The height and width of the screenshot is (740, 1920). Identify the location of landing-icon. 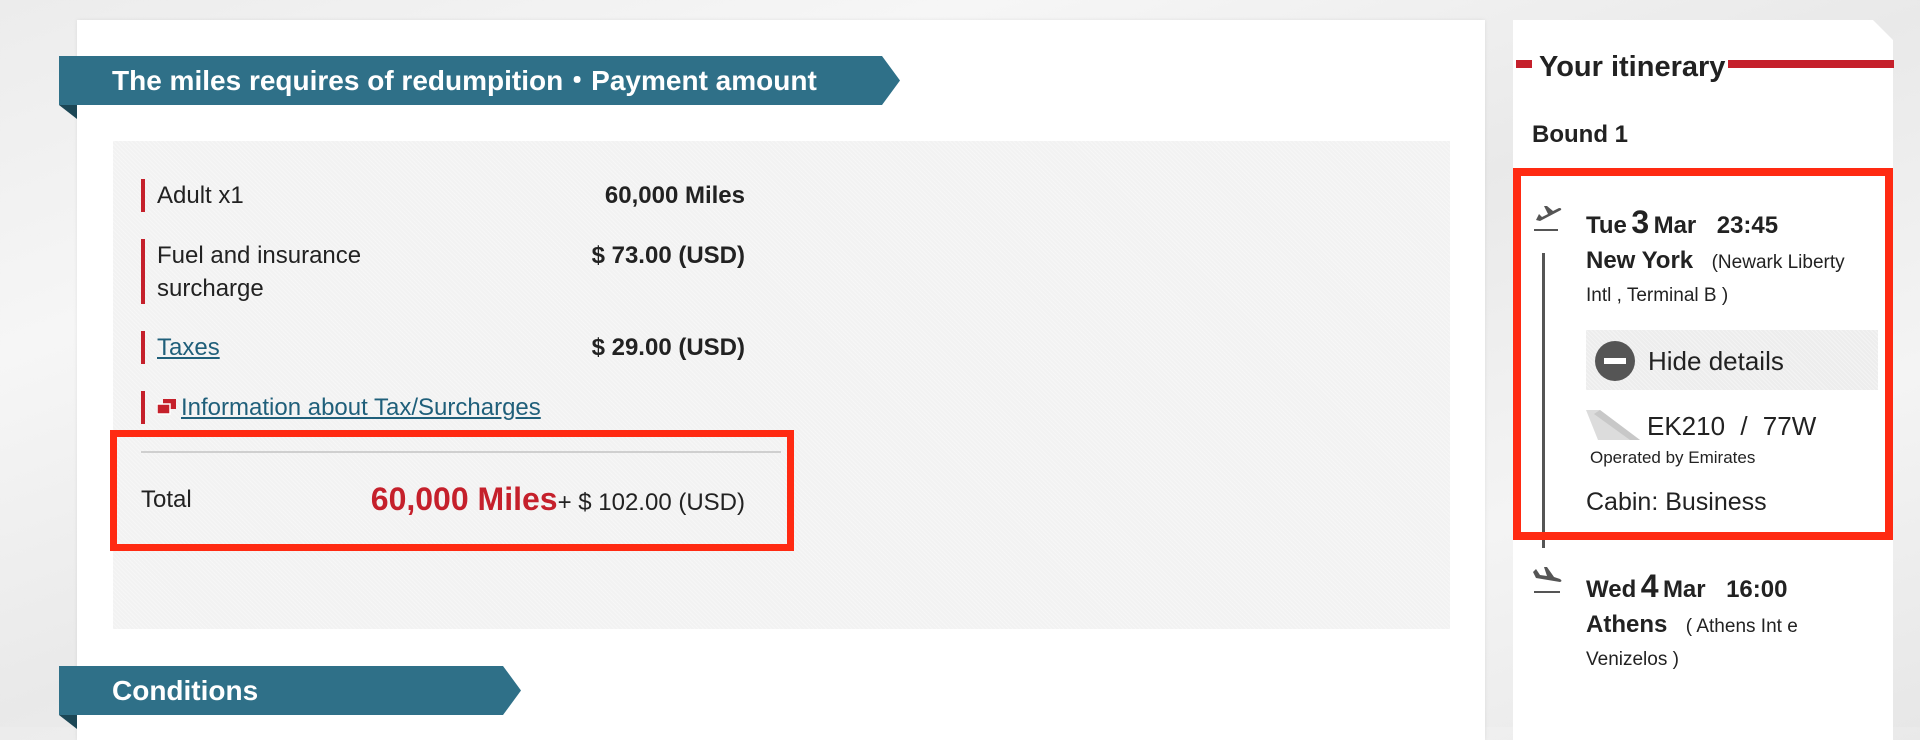
(1547, 580).